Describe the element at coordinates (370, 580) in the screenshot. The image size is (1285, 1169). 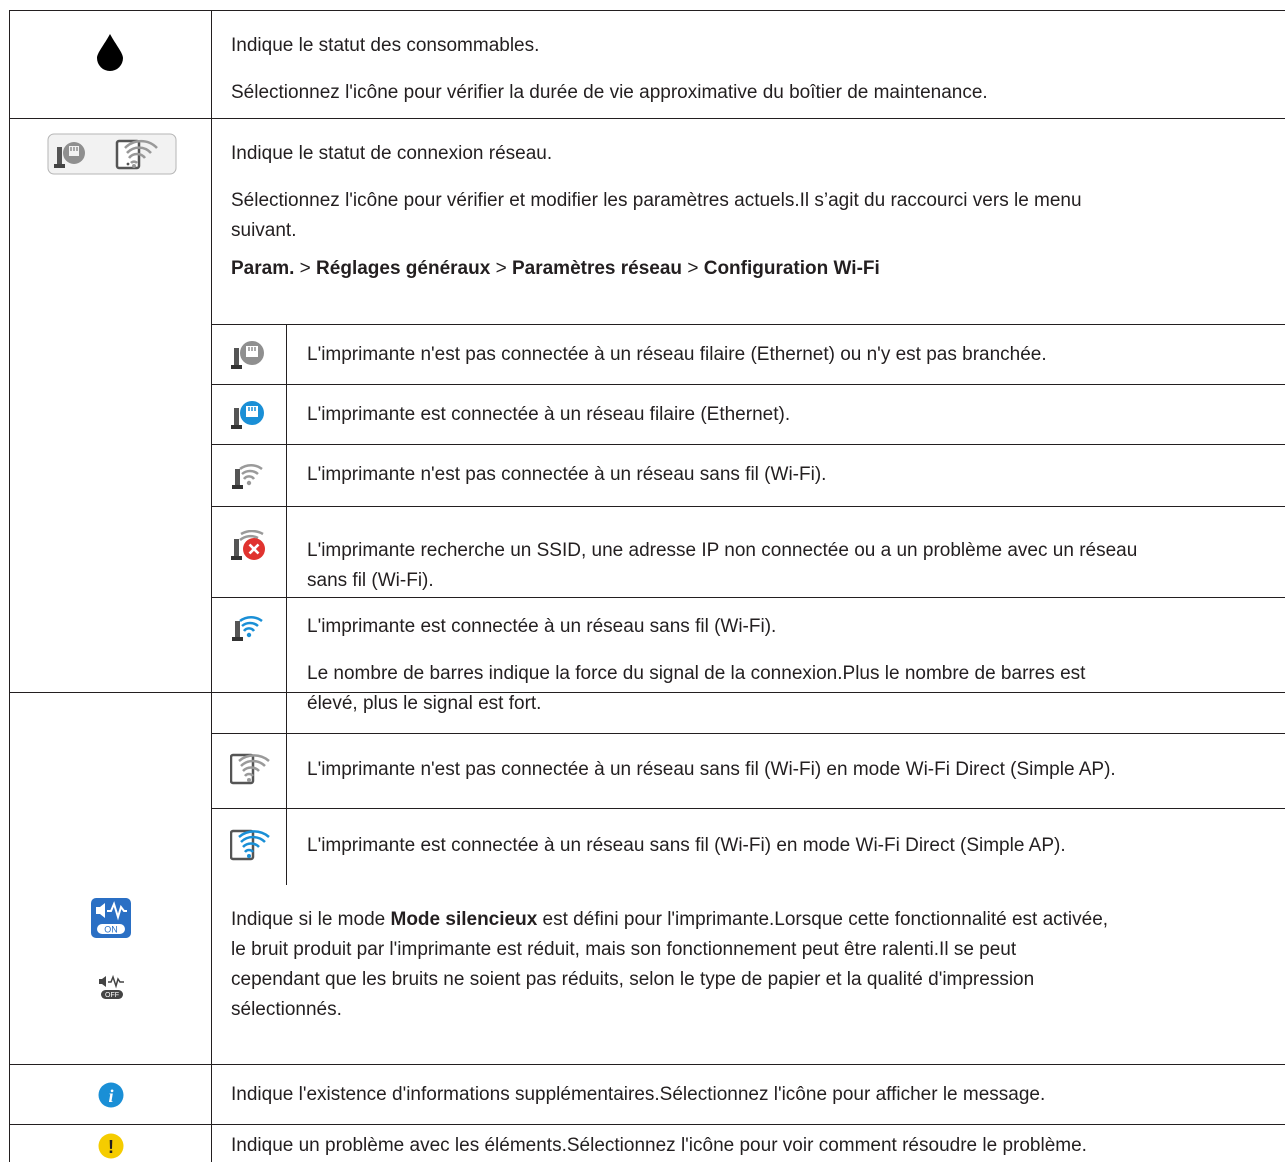
I see `sub-row-text: sans fil (Wi-Fi).` at that location.